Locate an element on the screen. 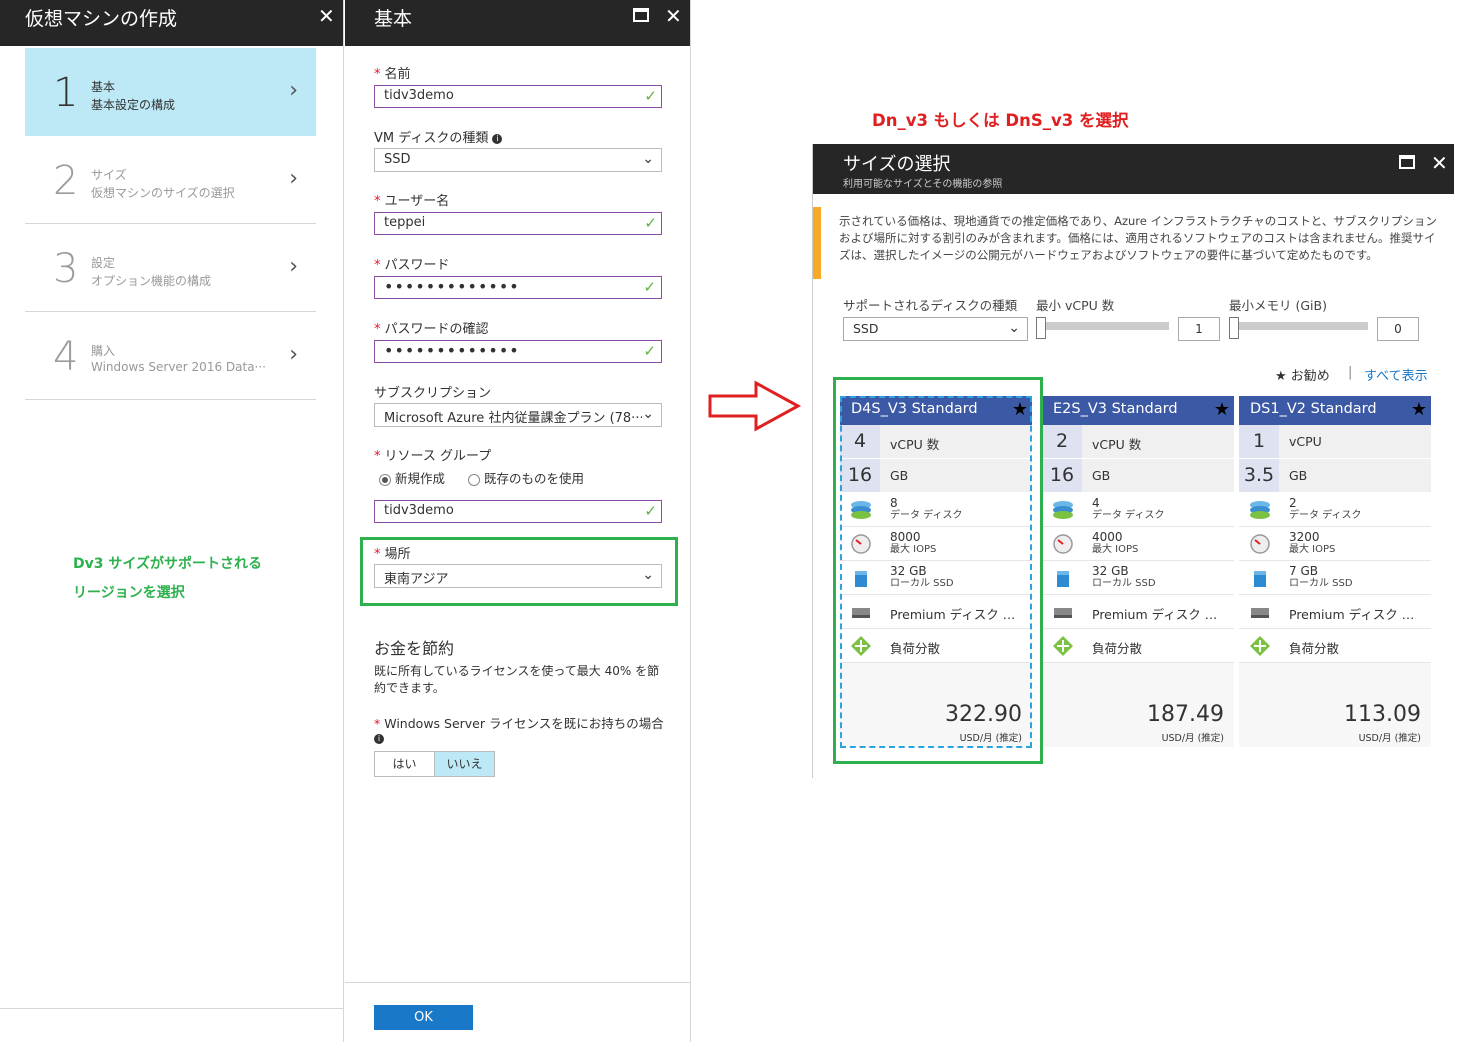  vcpu-row: 1 vCPU is located at coordinates (1335, 442).